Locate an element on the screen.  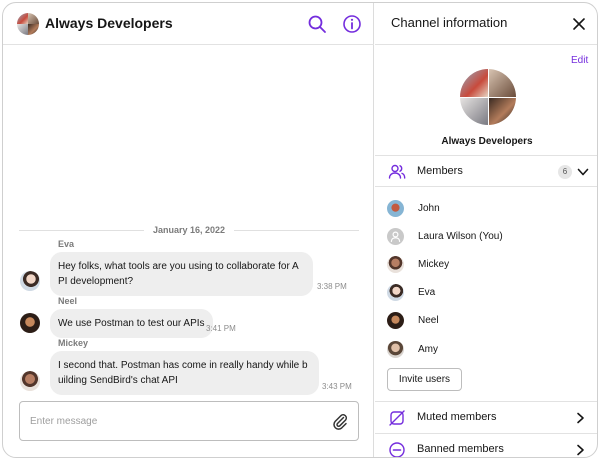
edit-button: Edit is located at coordinates (579, 60).